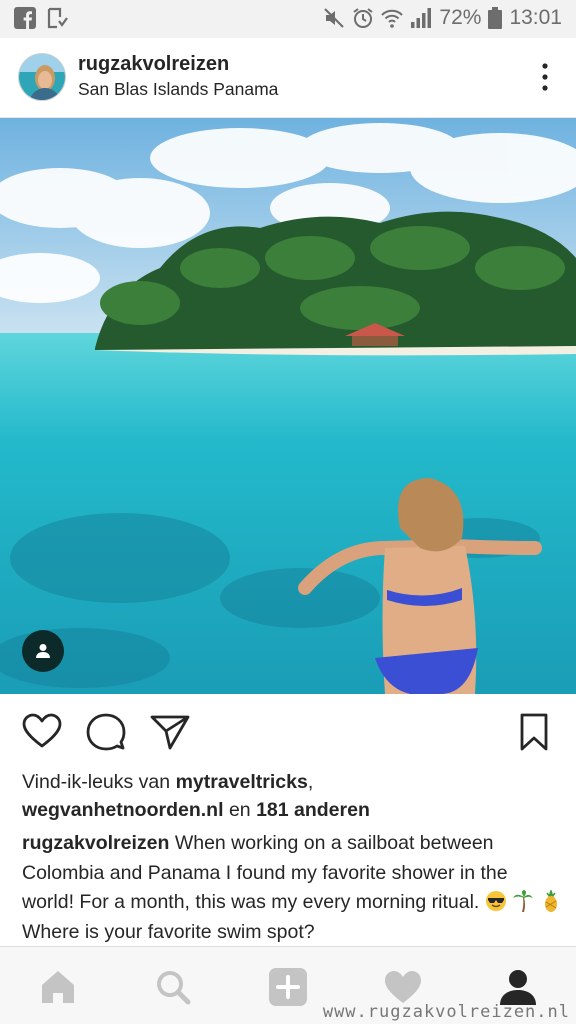  Describe the element at coordinates (95, 843) in the screenshot. I see `caption-author: rugzakvolreizen` at that location.